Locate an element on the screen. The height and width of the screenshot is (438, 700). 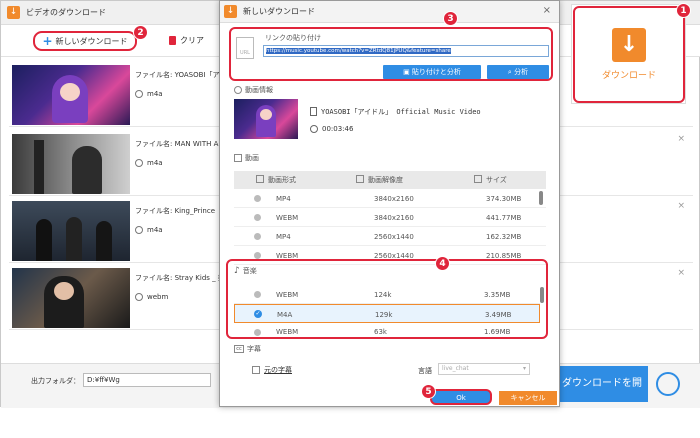
row-size: 374.30MB is located at coordinates (504, 199).